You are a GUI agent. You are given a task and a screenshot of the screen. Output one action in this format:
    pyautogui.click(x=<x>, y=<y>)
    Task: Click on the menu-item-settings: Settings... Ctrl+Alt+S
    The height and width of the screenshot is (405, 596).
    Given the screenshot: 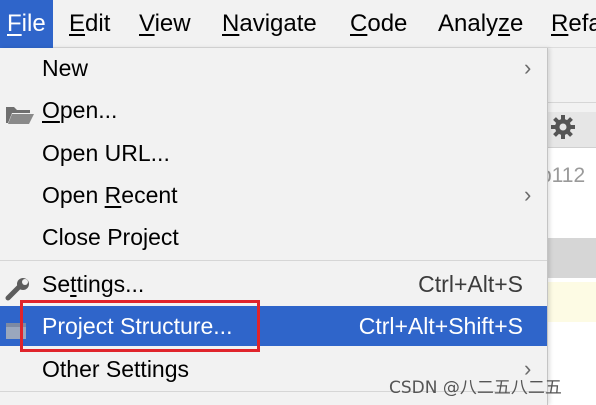 What is the action you would take?
    pyautogui.click(x=273, y=284)
    